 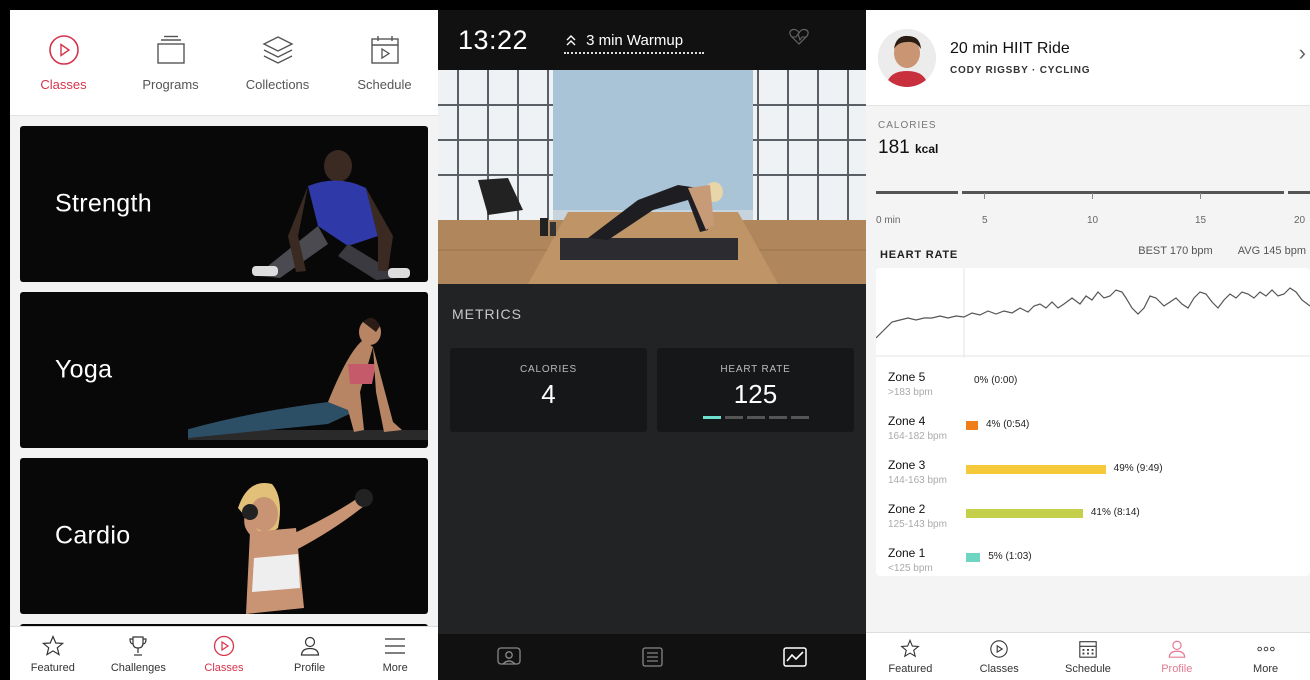 I want to click on instructor-discipline: CODY RIGSBY · CYCLING, so click(x=1020, y=70).